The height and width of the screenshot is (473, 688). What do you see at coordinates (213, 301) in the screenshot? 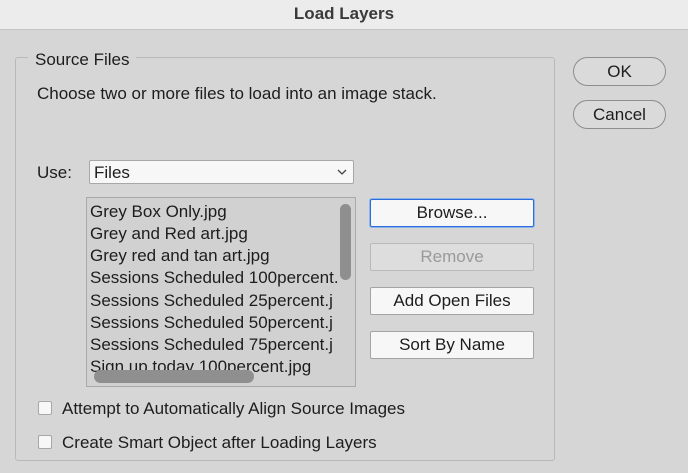
I see `file-list-item: Sessions Scheduled 25percent.j` at bounding box center [213, 301].